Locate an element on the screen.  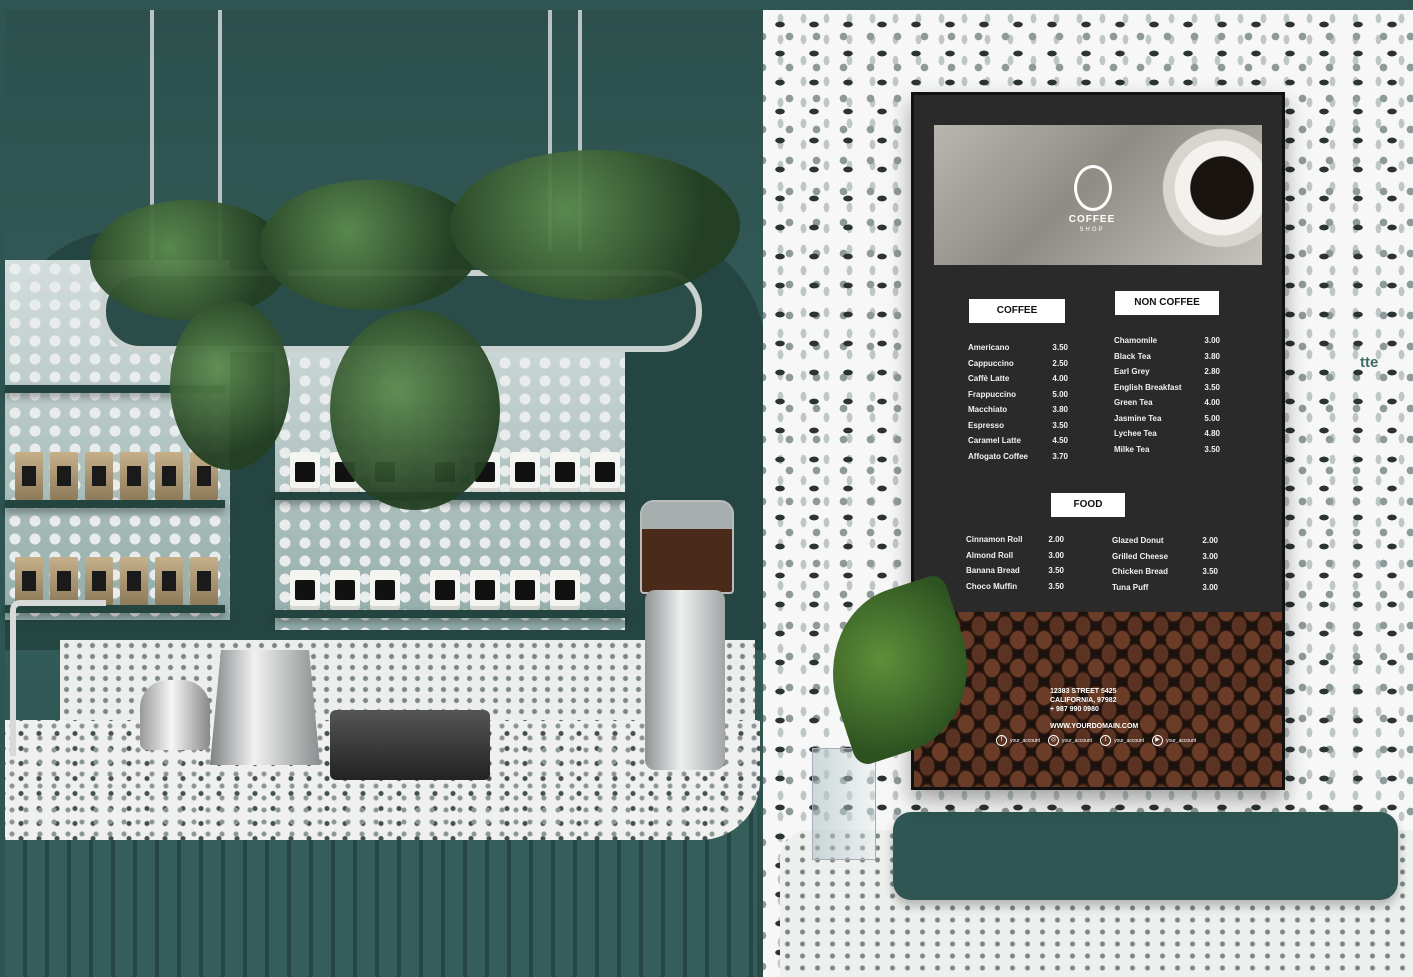
address-city: CALIFORNIA, 97982 is located at coordinates (1083, 700).